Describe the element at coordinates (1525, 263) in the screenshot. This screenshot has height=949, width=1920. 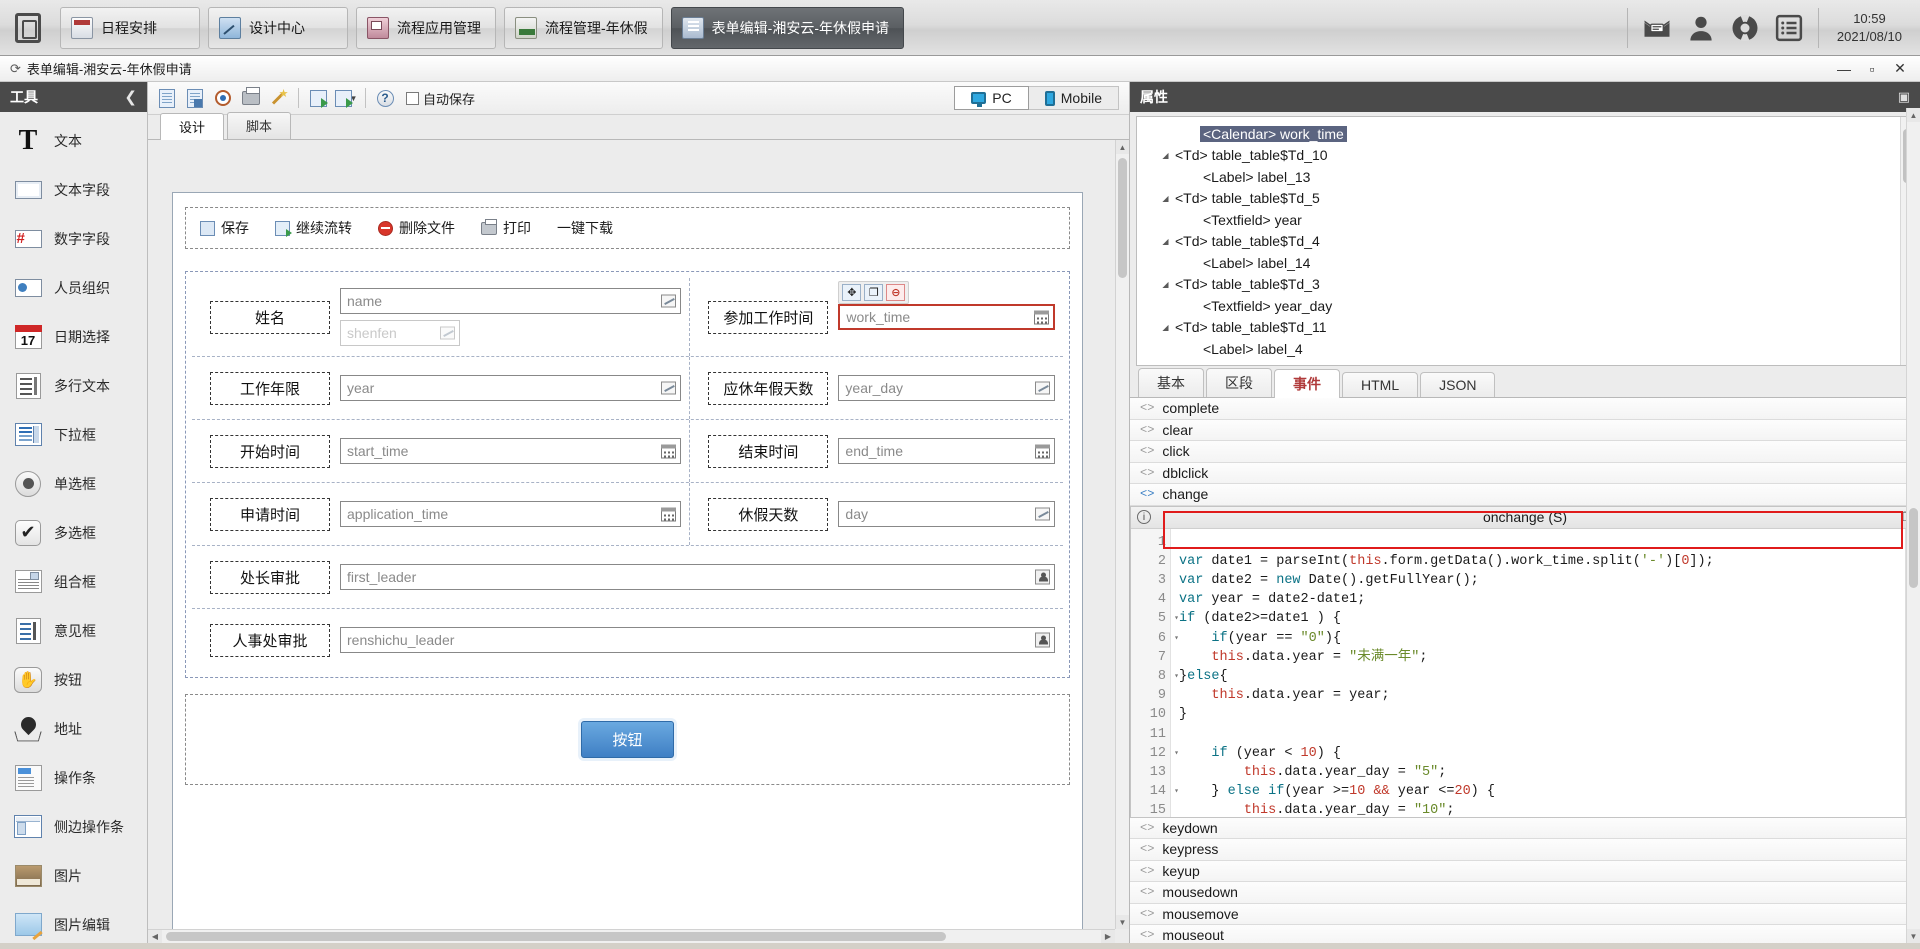
I see `tree-node: <Label> label_14` at that location.